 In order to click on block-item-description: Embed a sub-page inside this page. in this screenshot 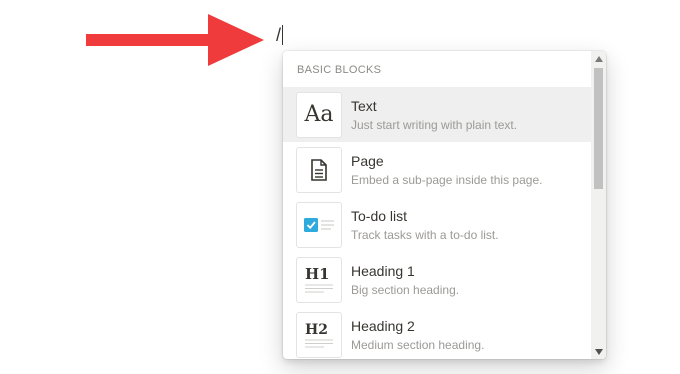, I will do `click(447, 179)`.